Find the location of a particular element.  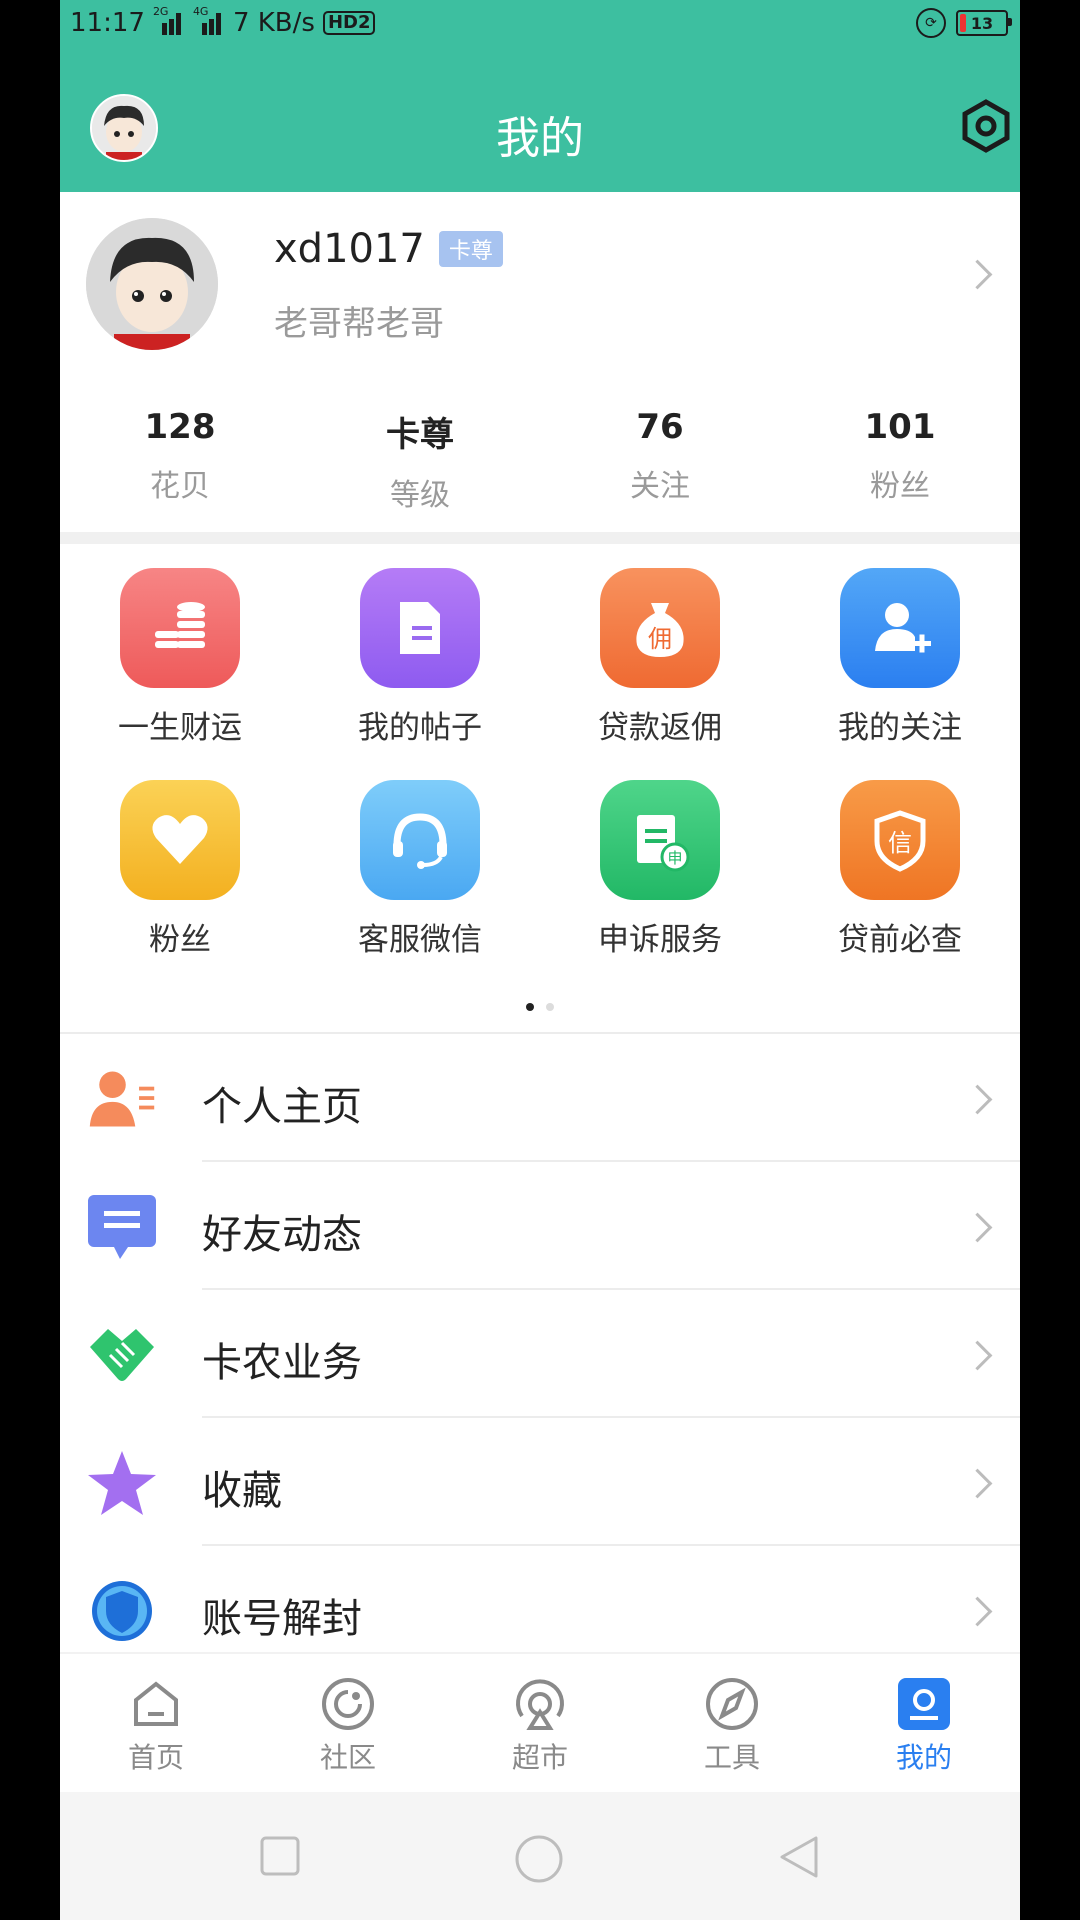

stat-item: 128 花贝 is located at coordinates (180, 460).